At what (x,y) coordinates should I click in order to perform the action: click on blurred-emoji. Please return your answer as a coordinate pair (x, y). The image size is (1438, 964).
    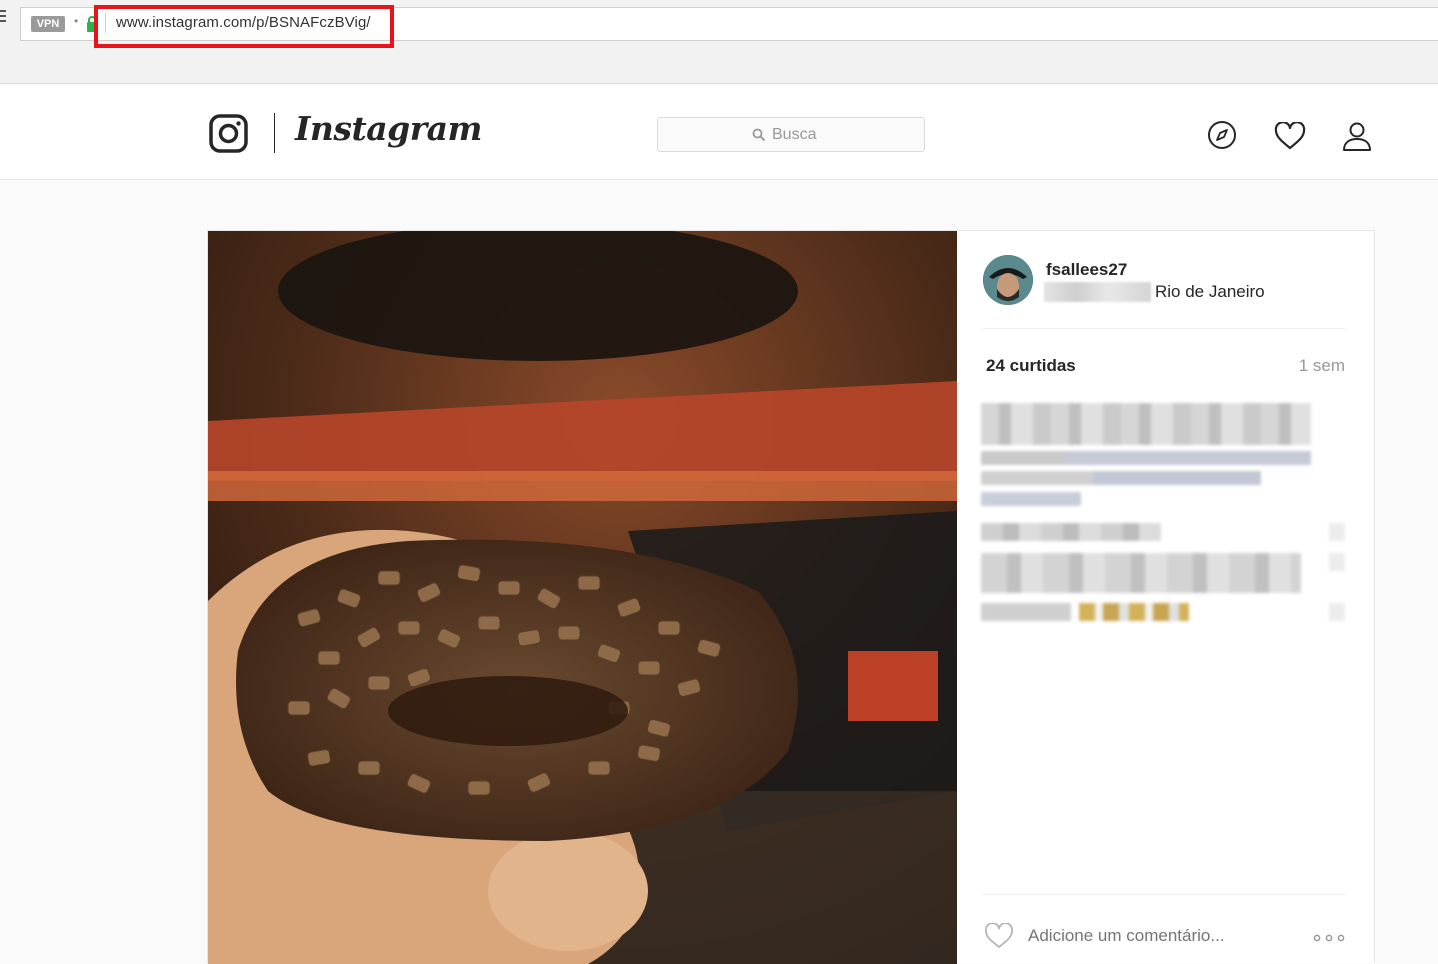
    Looking at the image, I should click on (1134, 612).